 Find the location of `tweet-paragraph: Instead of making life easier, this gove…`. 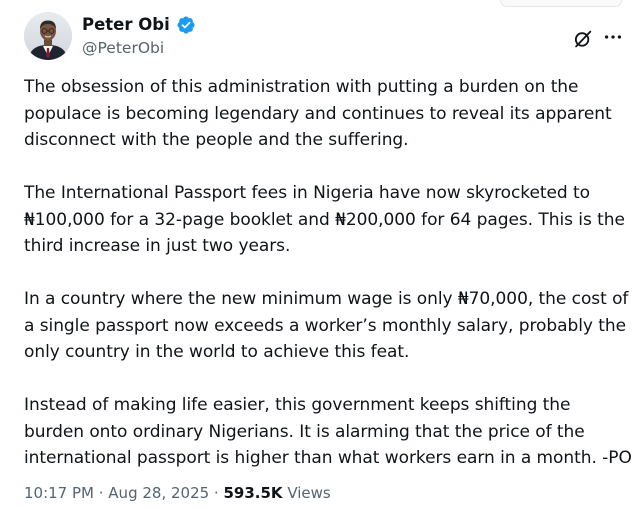

tweet-paragraph: Instead of making life easier, this gove… is located at coordinates (328, 431).